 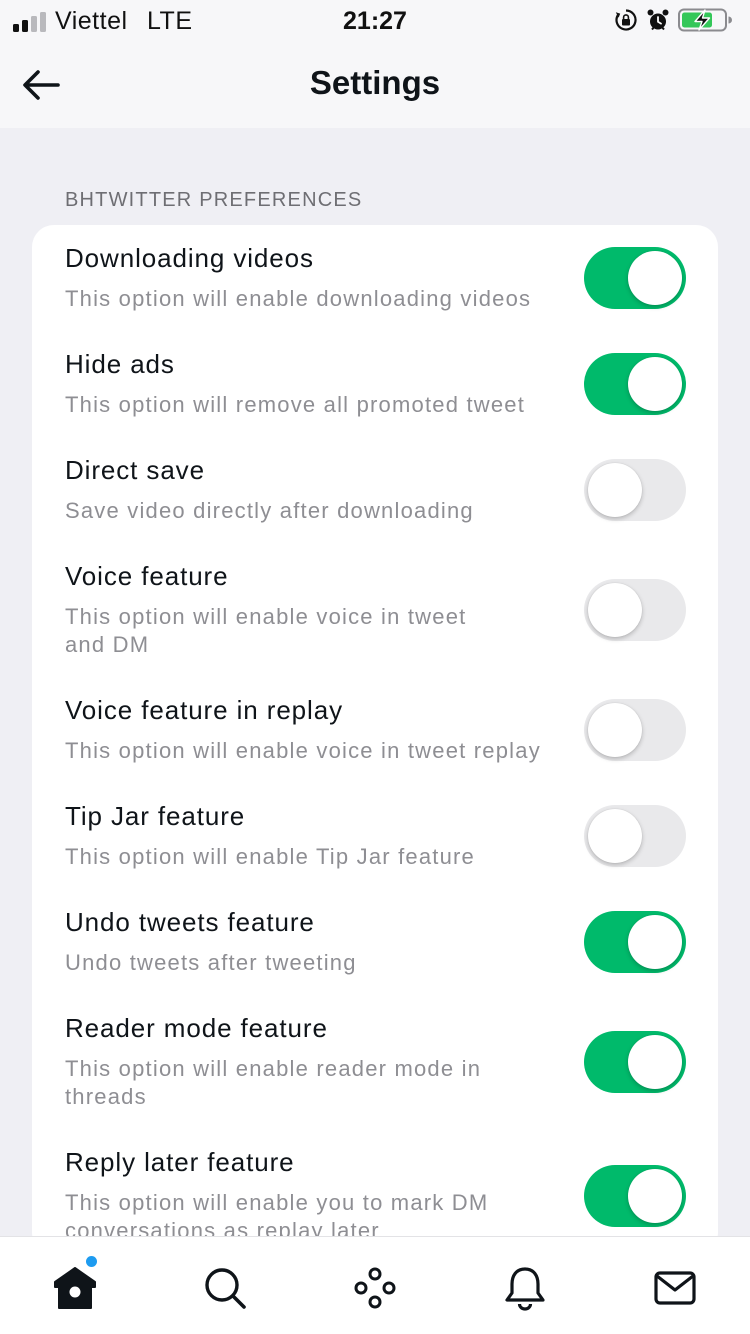 I want to click on setting-description: This option will enable Tip Jar feature, so click(x=270, y=856).